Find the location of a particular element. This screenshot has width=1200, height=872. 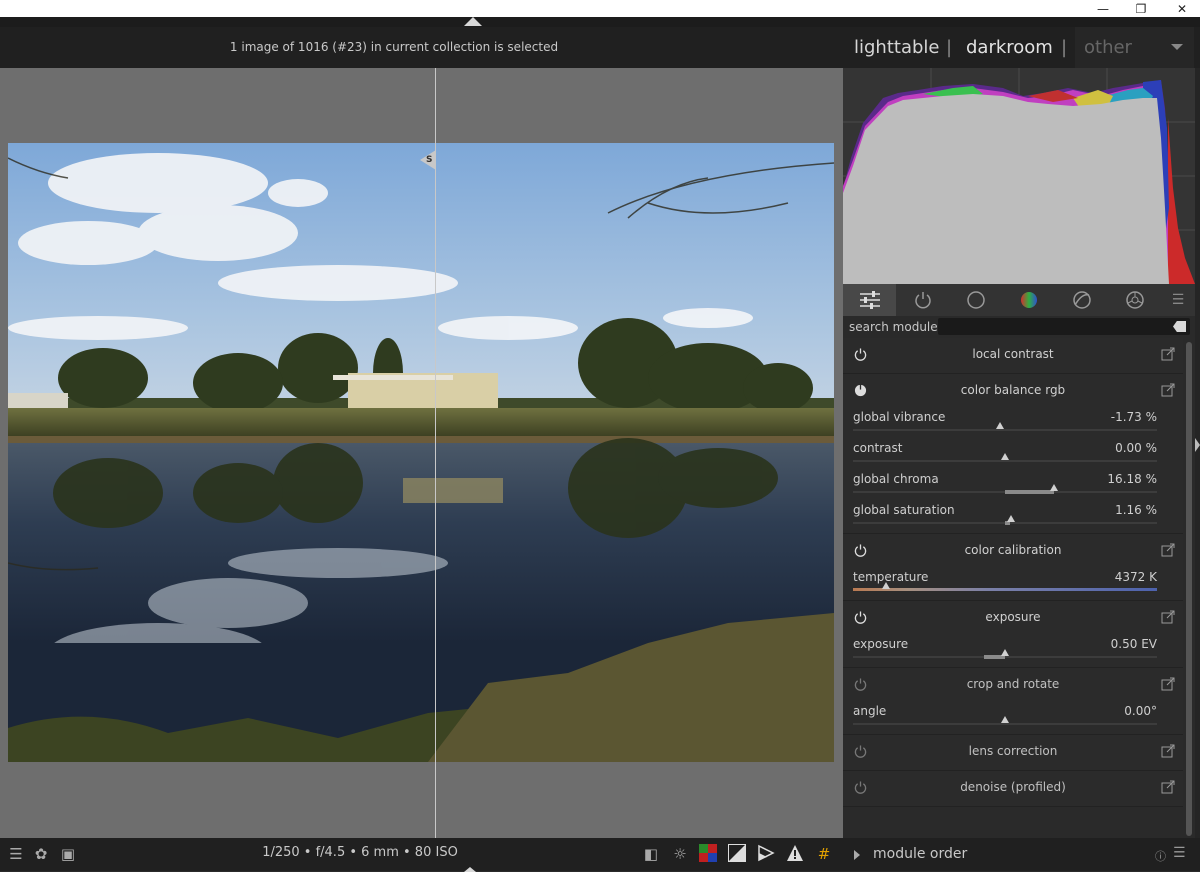

module-group-tabs: ☰ is located at coordinates (1019, 300).